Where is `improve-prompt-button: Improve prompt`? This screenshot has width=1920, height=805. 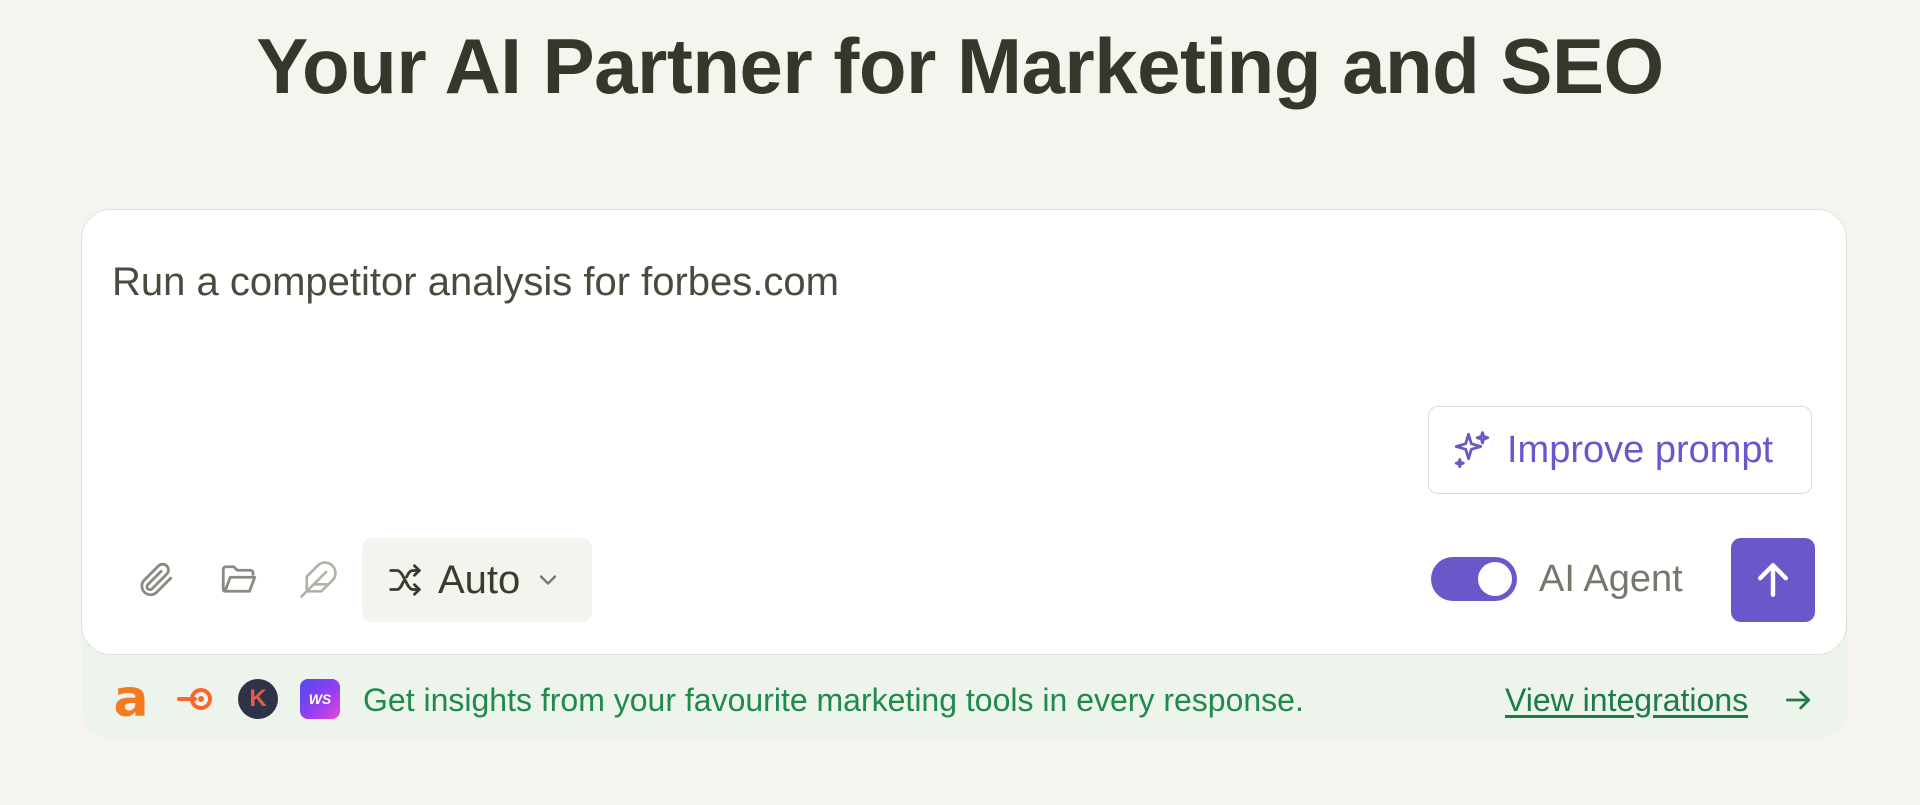
improve-prompt-button: Improve prompt is located at coordinates (1620, 450).